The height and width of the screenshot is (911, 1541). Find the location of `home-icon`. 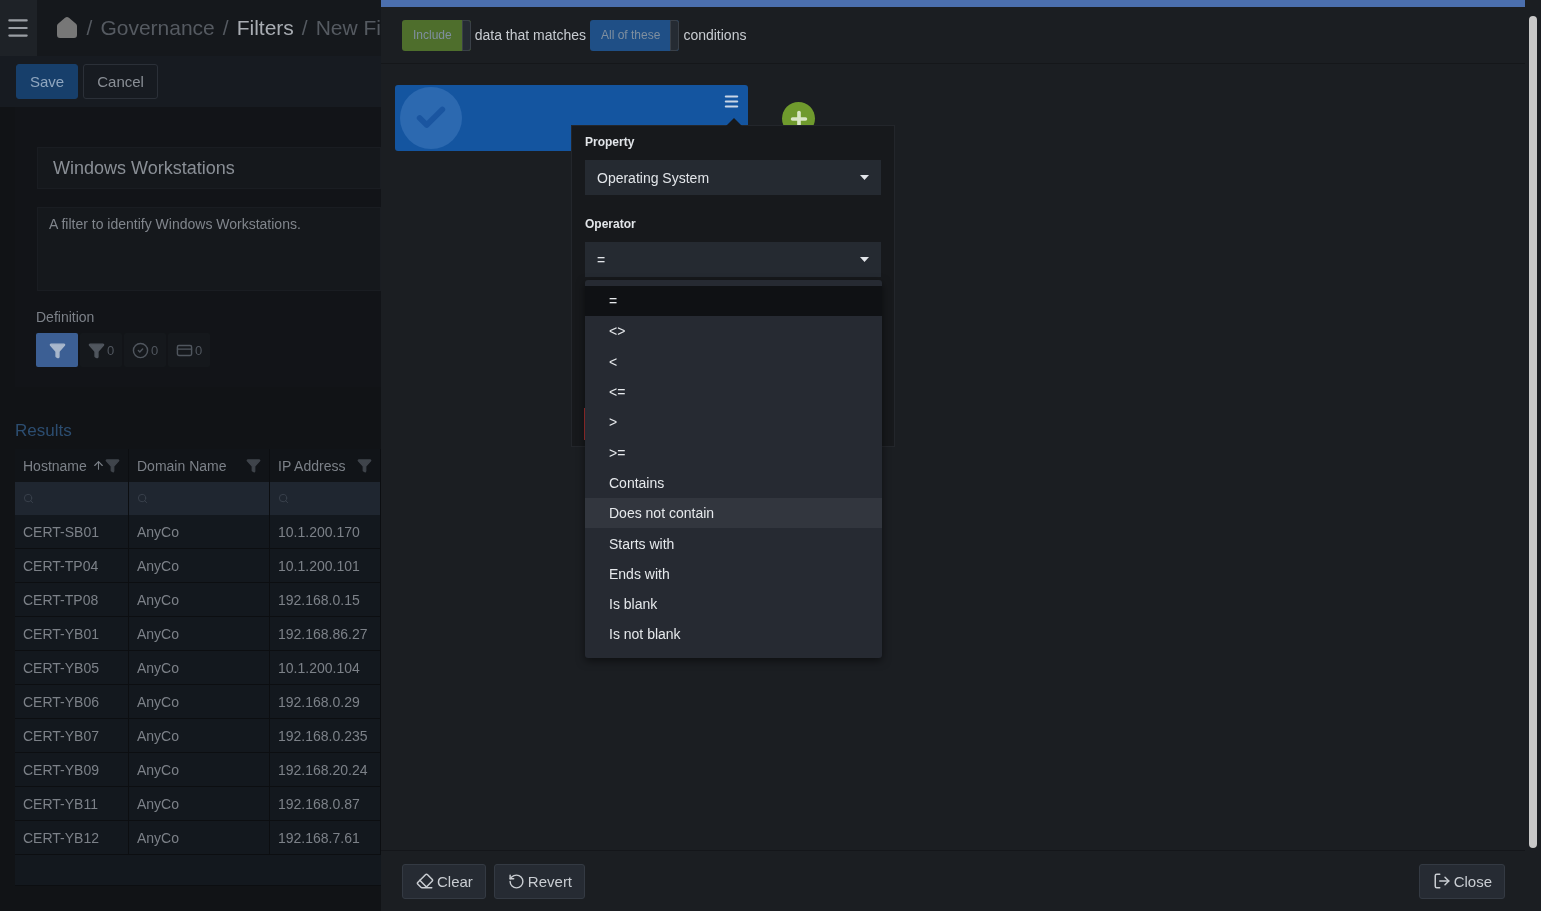

home-icon is located at coordinates (66, 28).